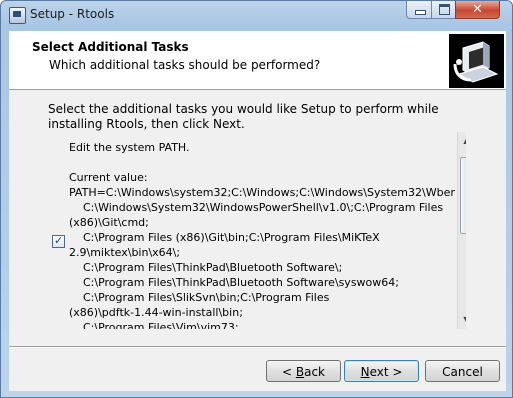 This screenshot has height=398, width=513. I want to click on cancel-button: Cancel, so click(462, 371).